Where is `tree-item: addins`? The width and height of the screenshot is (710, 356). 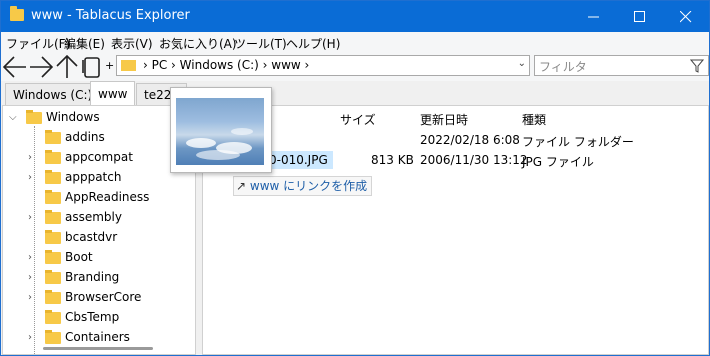 tree-item: addins is located at coordinates (98, 138).